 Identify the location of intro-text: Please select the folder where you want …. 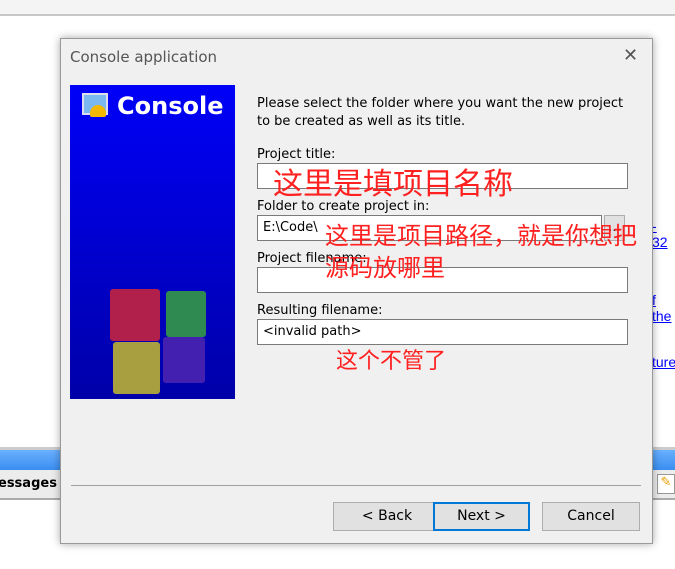
(440, 112).